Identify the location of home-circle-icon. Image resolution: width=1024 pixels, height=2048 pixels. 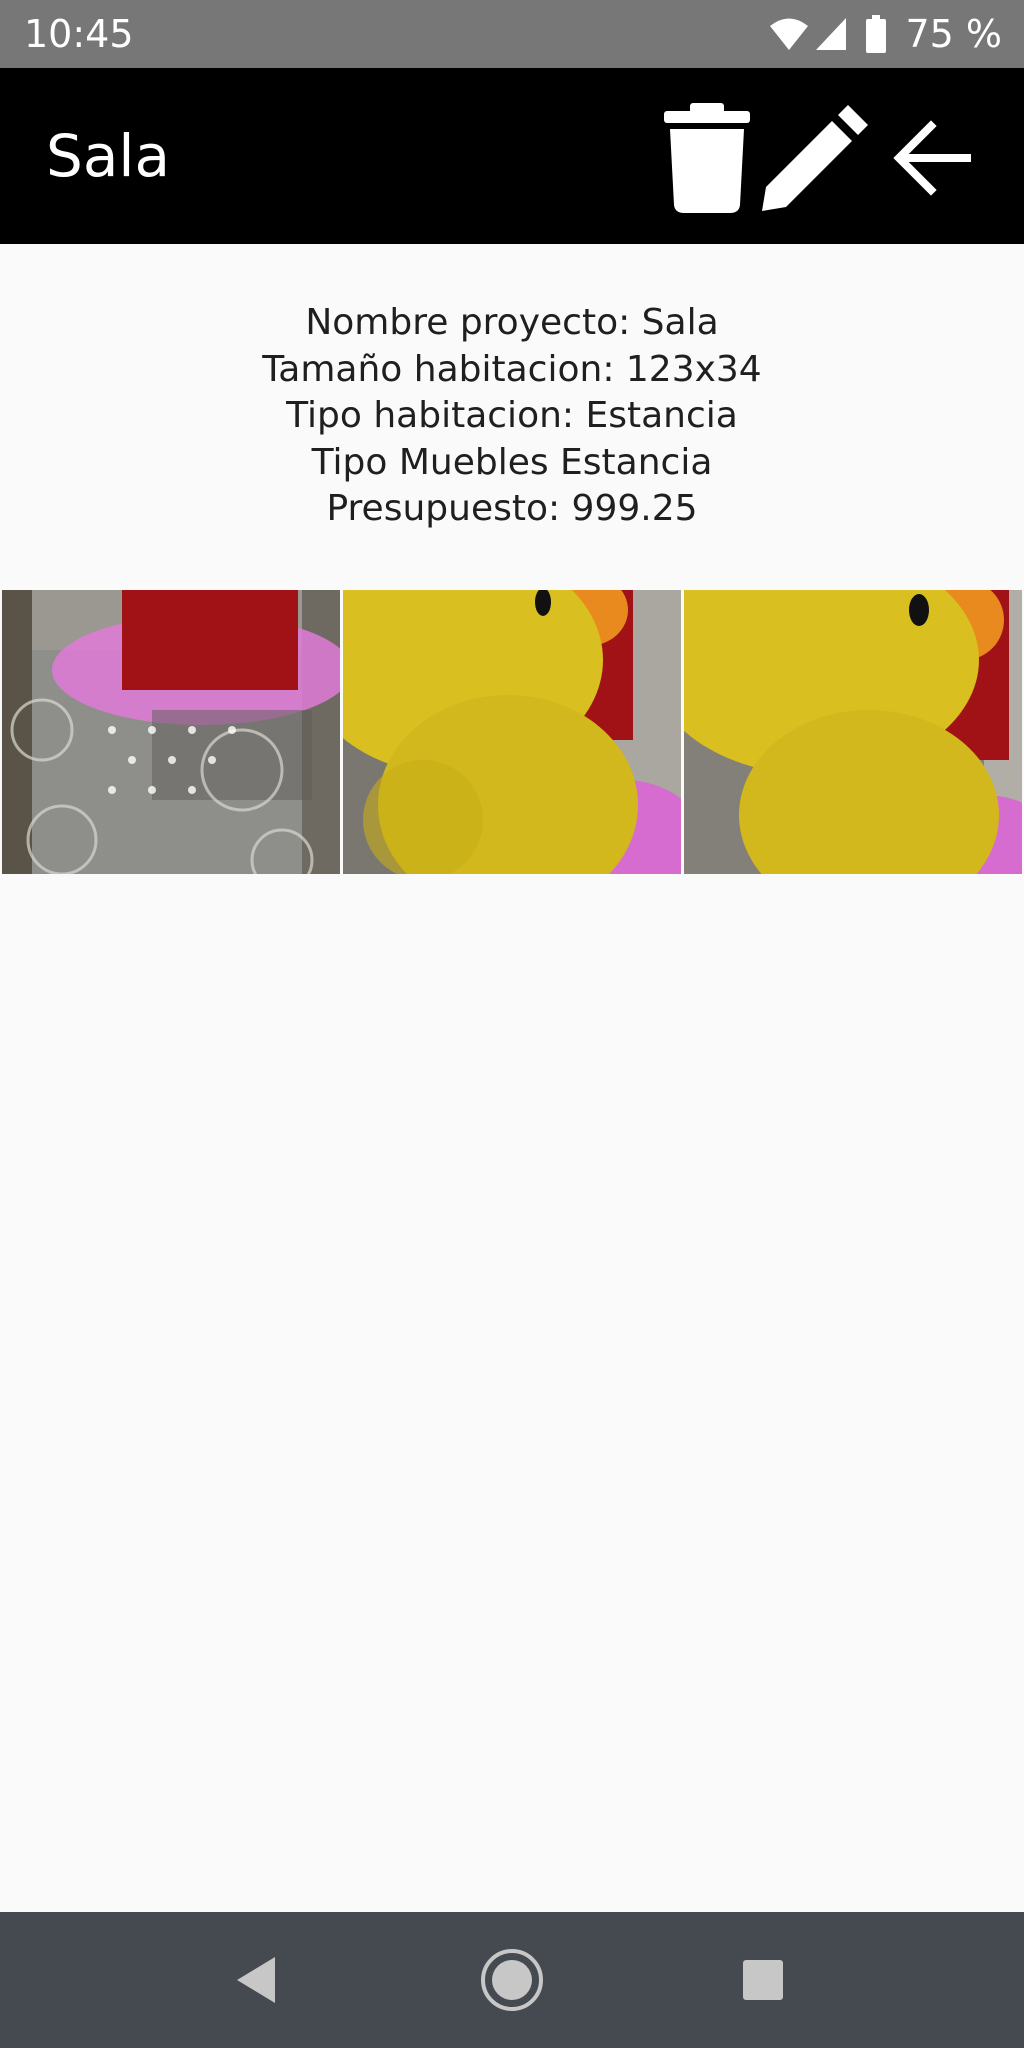
(512, 1980).